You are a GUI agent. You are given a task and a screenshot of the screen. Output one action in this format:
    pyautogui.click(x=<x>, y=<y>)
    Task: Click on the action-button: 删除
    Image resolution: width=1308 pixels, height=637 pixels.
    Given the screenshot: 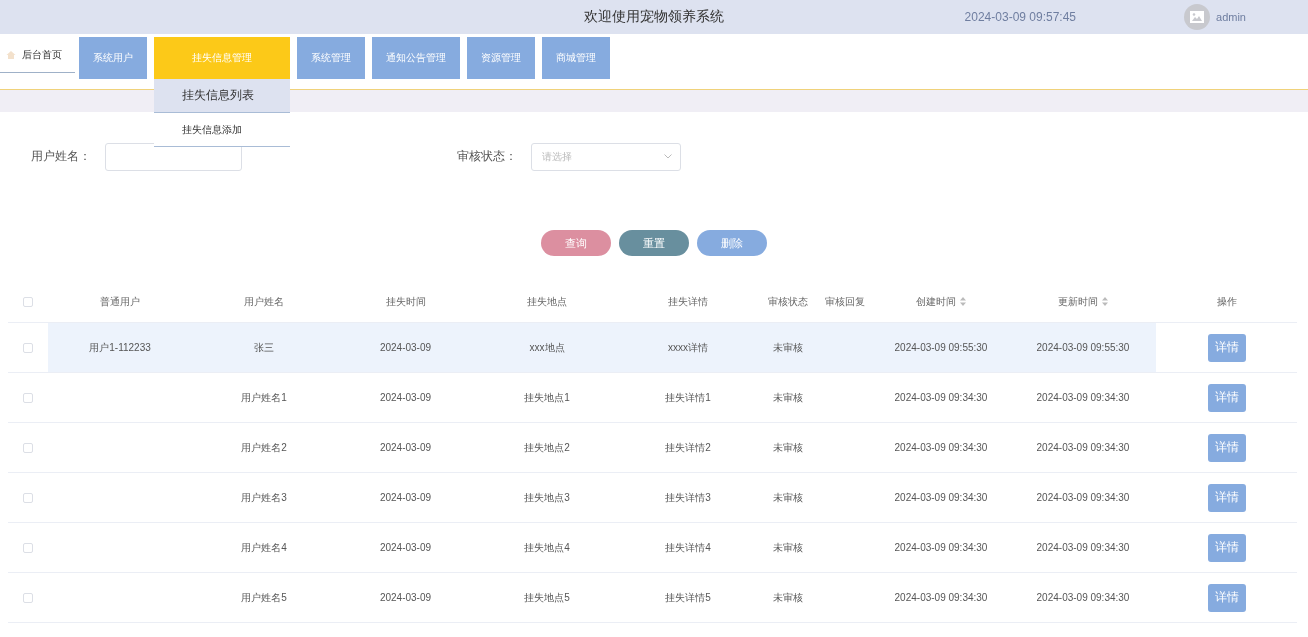 What is the action you would take?
    pyautogui.click(x=732, y=243)
    